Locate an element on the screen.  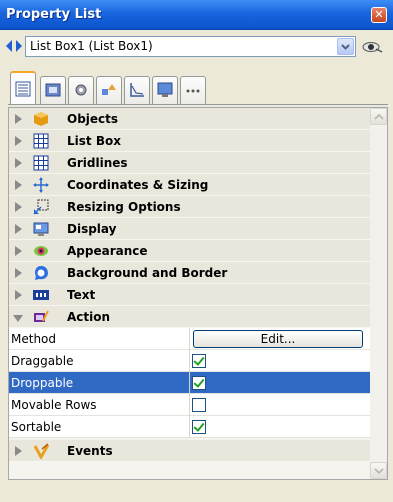
vertical-scrollbar is located at coordinates (378, 293).